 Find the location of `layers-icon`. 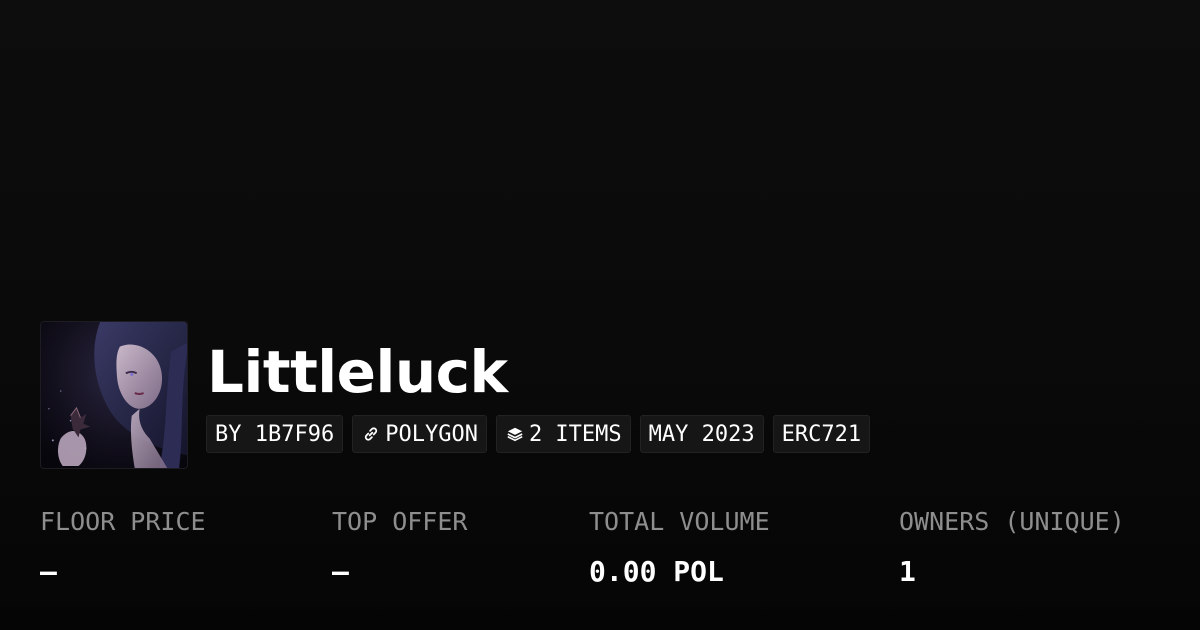

layers-icon is located at coordinates (515, 434).